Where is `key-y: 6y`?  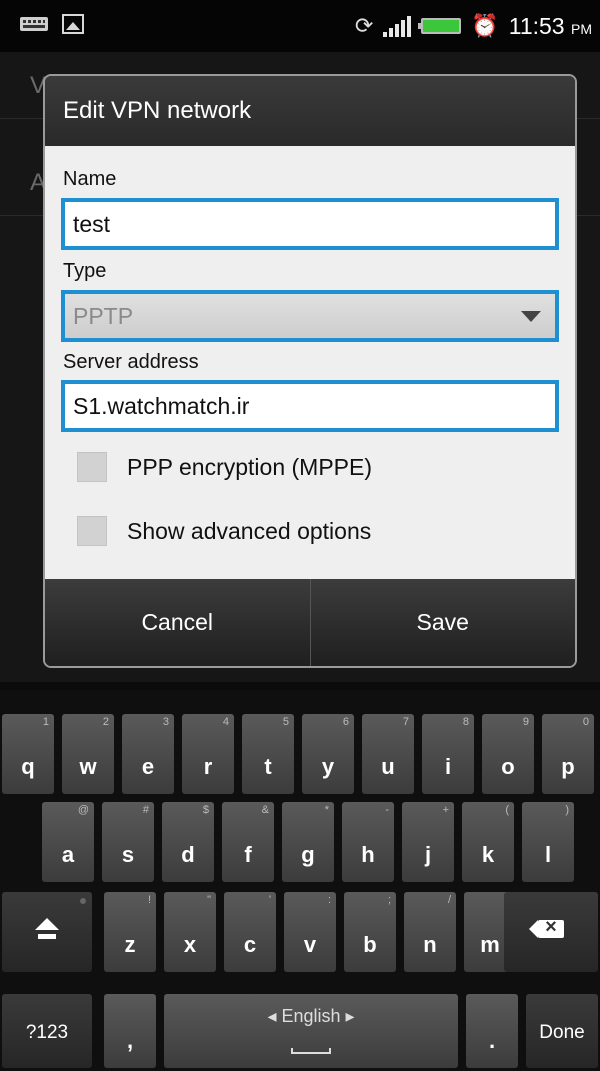
key-y: 6y is located at coordinates (328, 754).